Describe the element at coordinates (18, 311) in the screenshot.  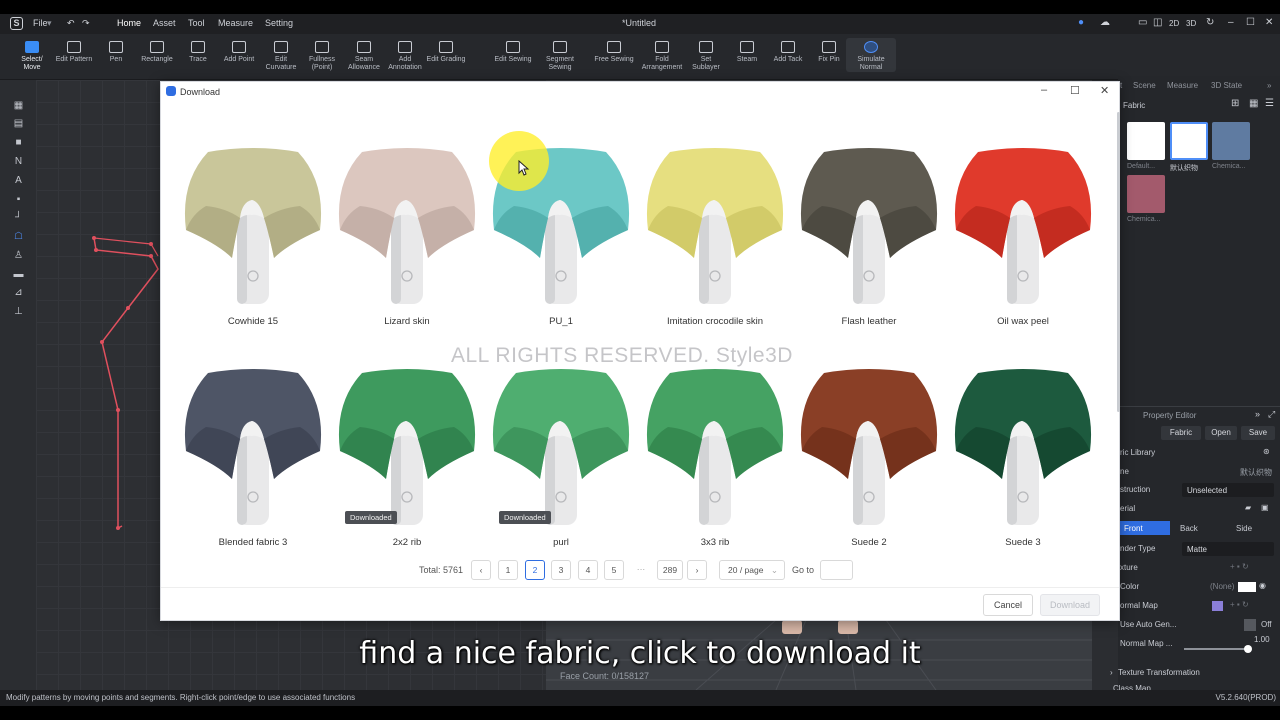
I see `measure-icon: ⊥` at that location.